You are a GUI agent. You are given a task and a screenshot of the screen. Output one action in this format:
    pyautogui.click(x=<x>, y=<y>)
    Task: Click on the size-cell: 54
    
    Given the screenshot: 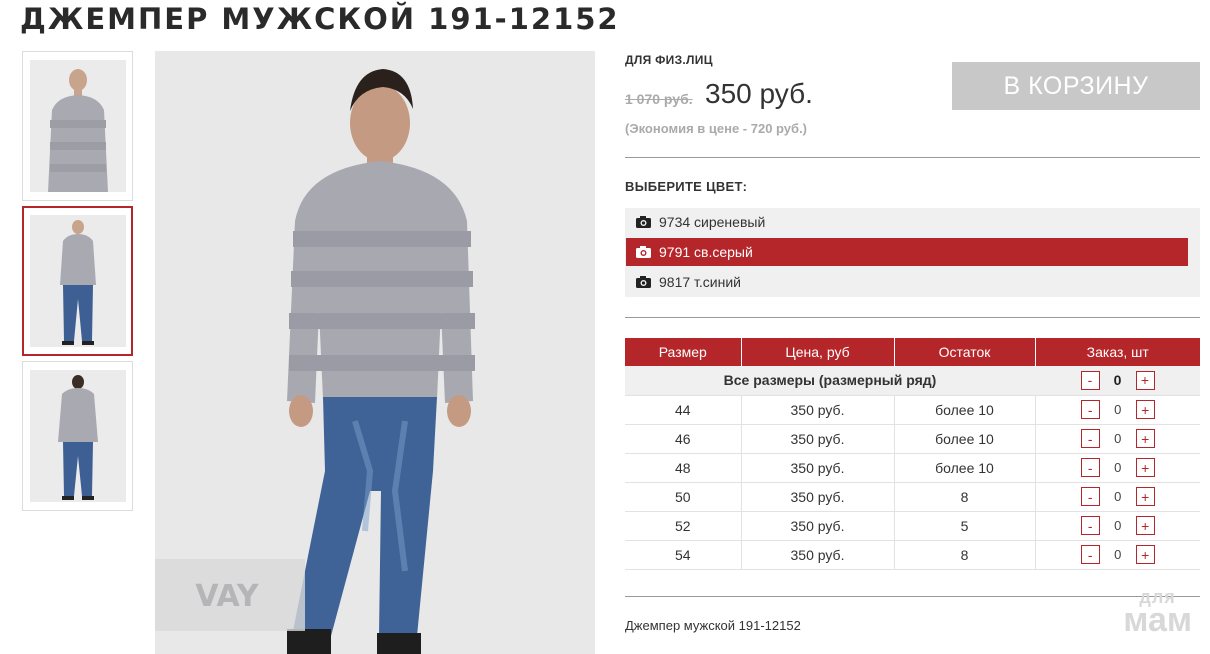 What is the action you would take?
    pyautogui.click(x=683, y=555)
    